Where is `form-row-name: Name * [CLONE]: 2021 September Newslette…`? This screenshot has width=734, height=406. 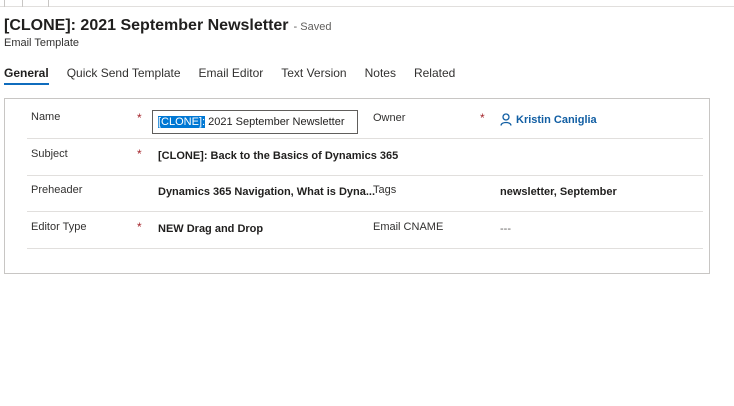
form-row-name: Name * [CLONE]: 2021 September Newslette… is located at coordinates (365, 121).